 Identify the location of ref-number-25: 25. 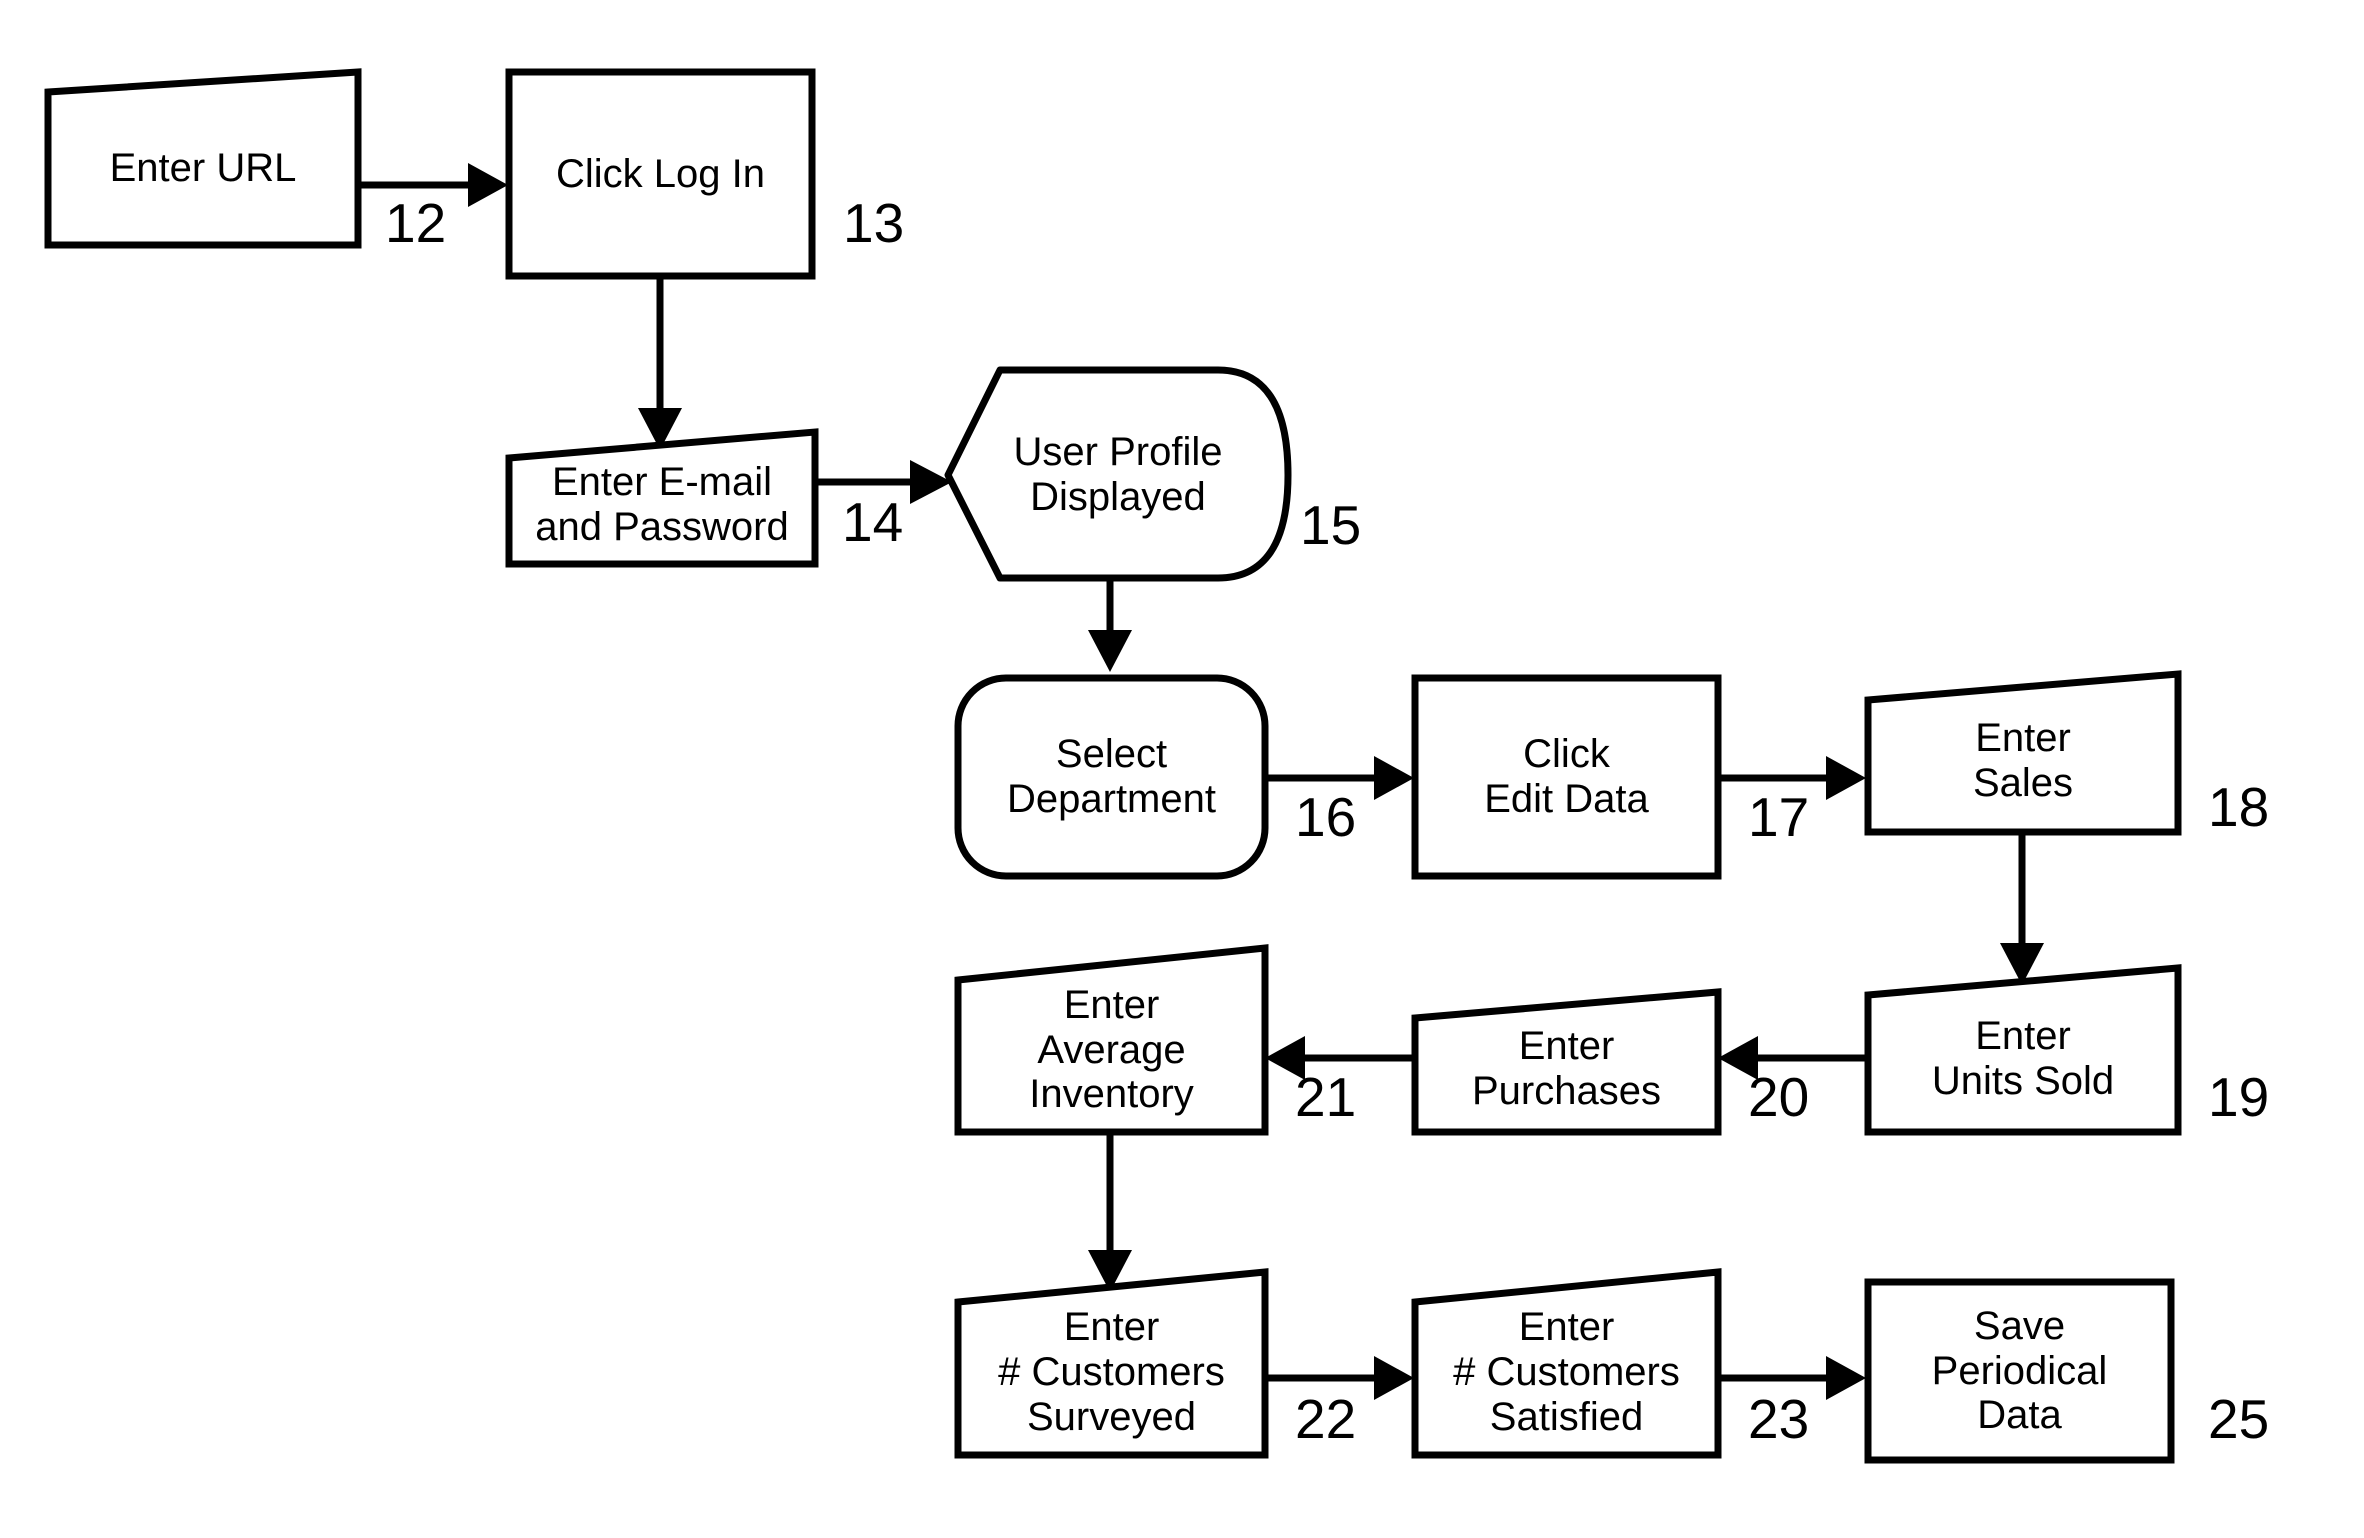
(2239, 1419).